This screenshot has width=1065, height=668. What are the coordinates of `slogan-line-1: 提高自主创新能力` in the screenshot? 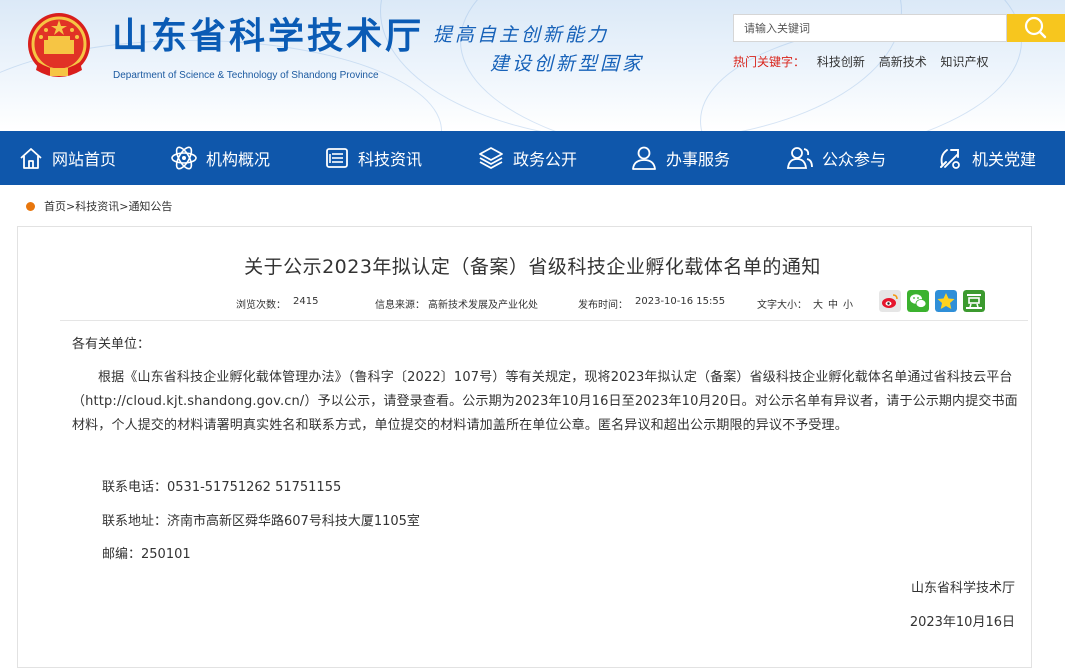 It's located at (521, 35).